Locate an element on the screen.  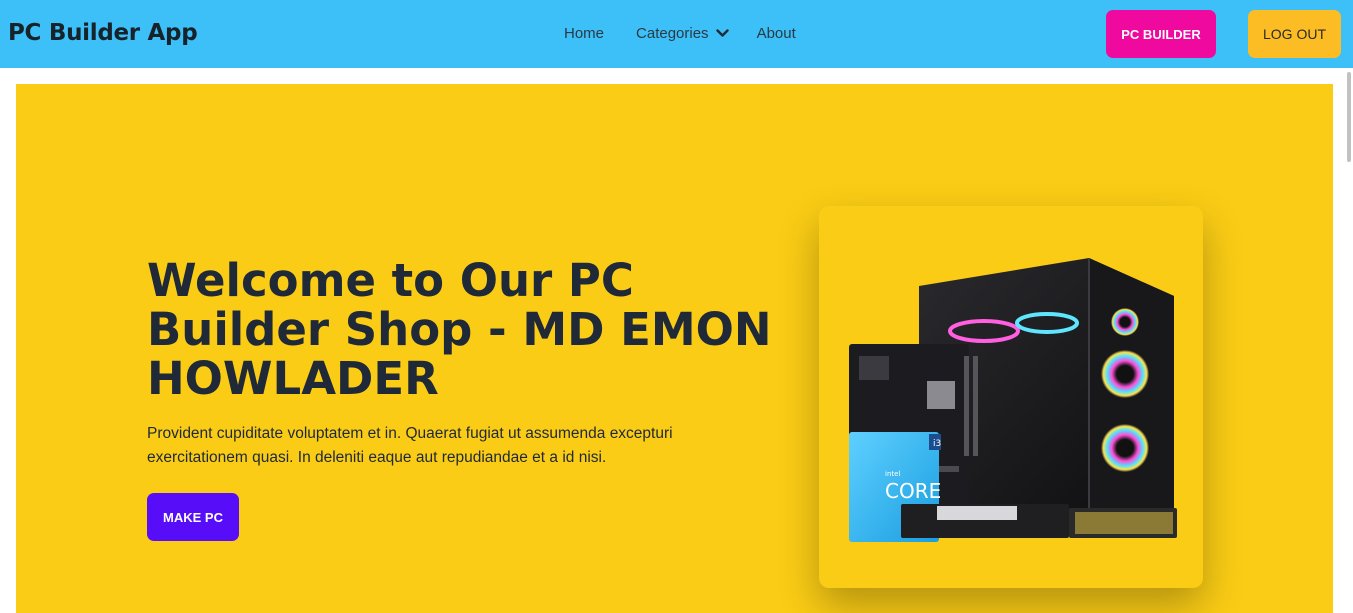
make-pc-button: MAKE PC is located at coordinates (193, 517).